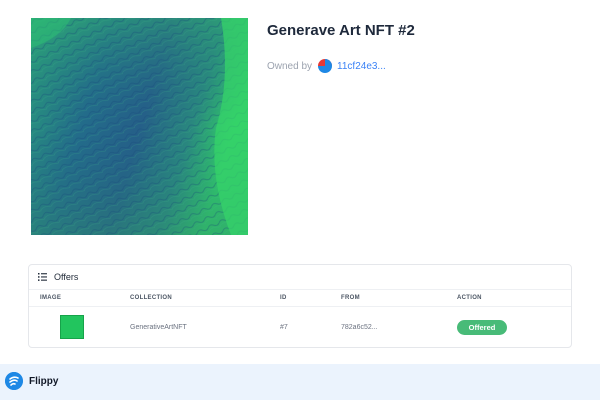 The width and height of the screenshot is (600, 400). Describe the element at coordinates (158, 327) in the screenshot. I see `offer-collection: GenerativeArtNFT` at that location.